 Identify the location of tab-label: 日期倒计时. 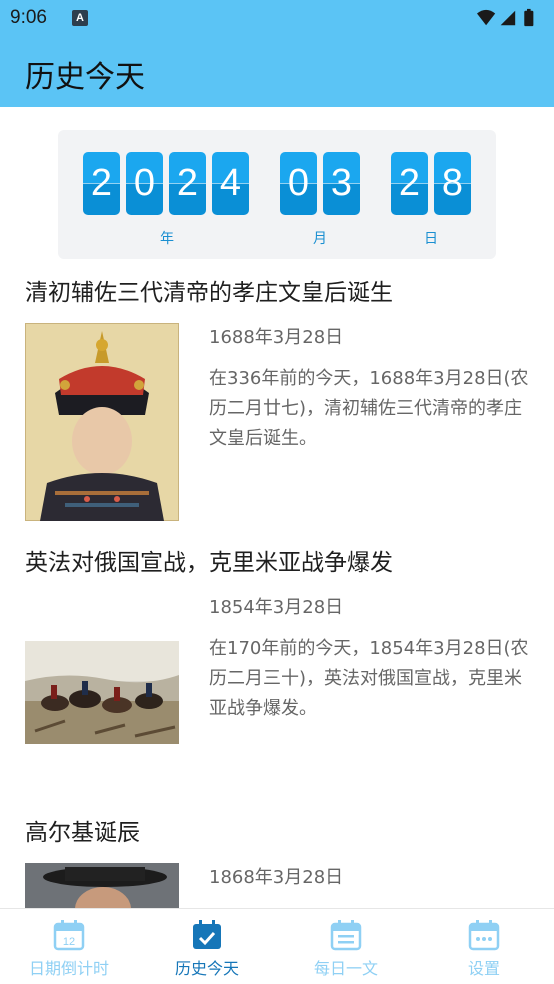
(68, 968).